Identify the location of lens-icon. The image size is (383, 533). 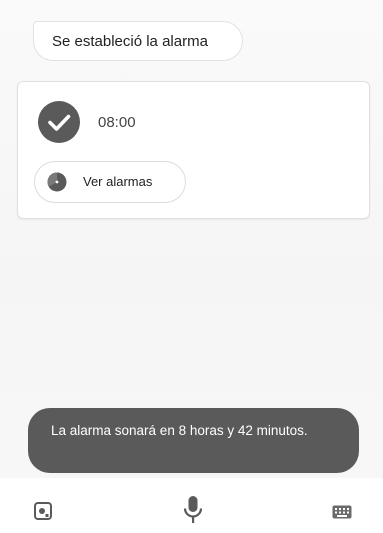
(43, 513).